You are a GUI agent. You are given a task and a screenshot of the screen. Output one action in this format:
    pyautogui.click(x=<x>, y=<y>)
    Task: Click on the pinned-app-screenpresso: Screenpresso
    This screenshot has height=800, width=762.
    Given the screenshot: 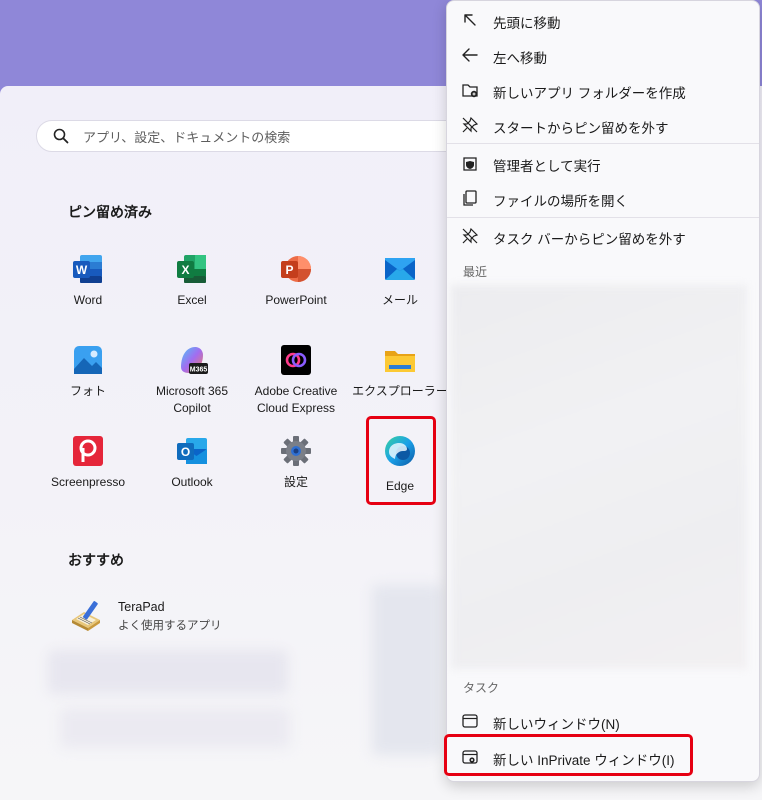 What is the action you would take?
    pyautogui.click(x=88, y=476)
    